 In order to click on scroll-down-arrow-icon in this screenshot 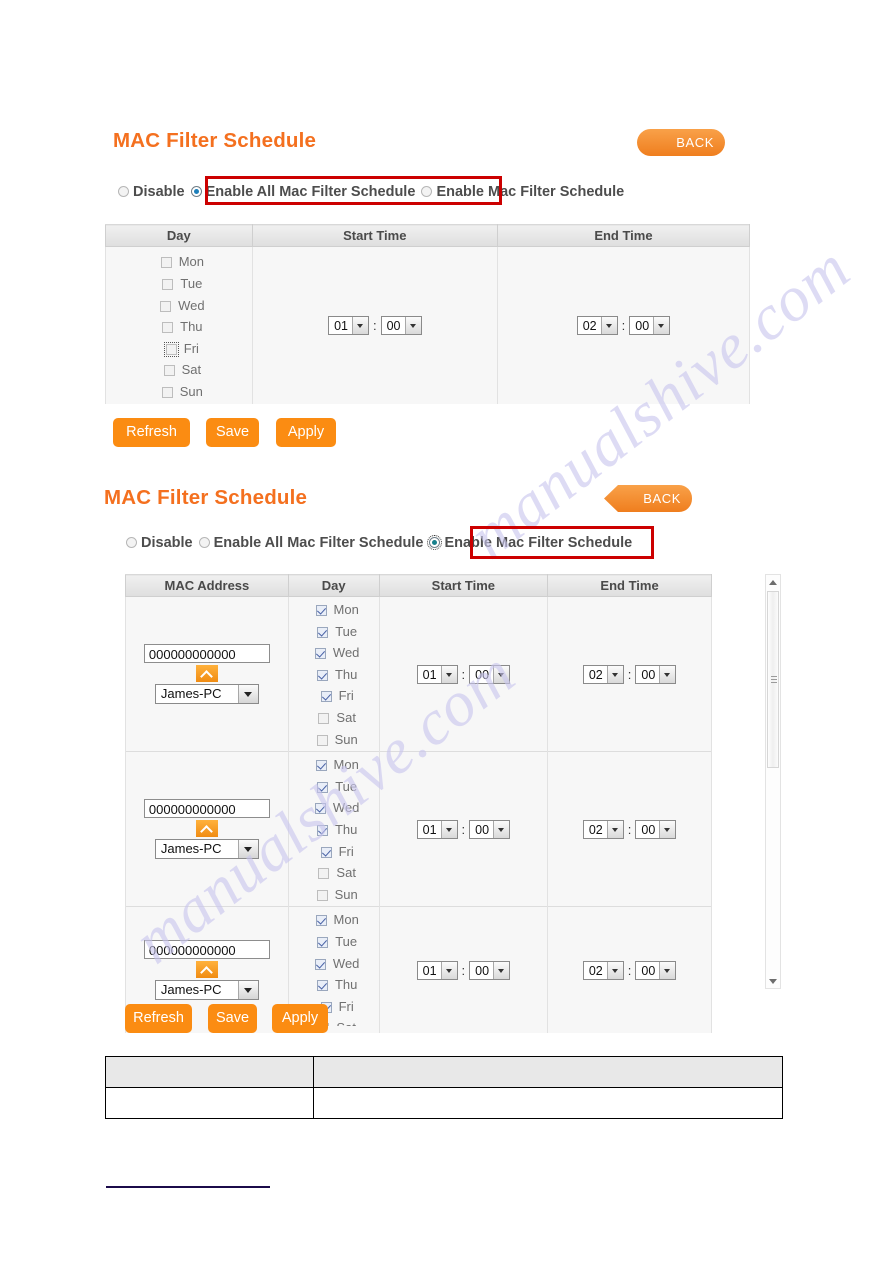, I will do `click(773, 981)`.